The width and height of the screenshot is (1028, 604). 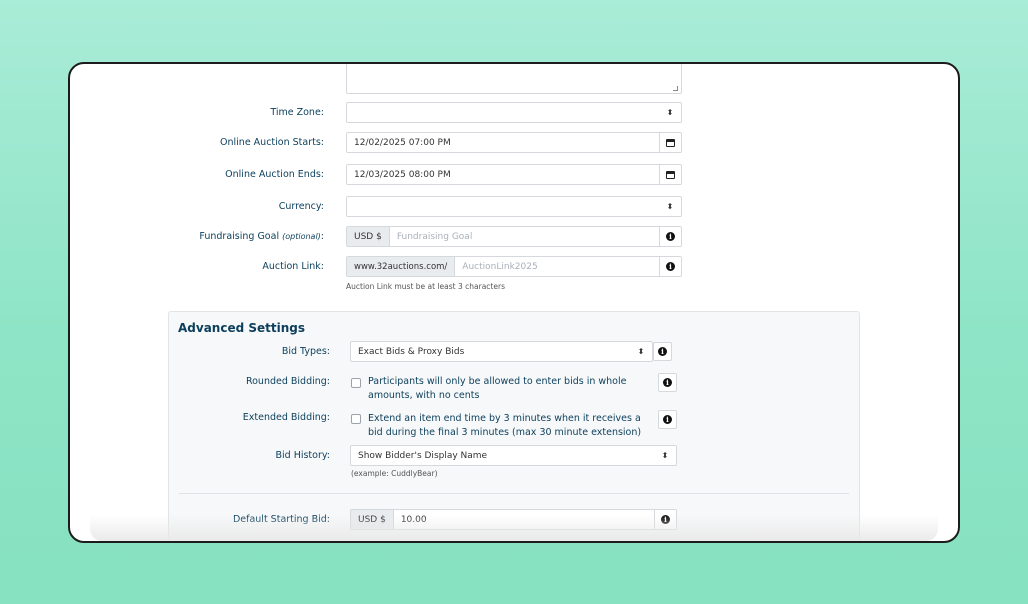 What do you see at coordinates (514, 112) in the screenshot?
I see `time-zone-select: ⬍` at bounding box center [514, 112].